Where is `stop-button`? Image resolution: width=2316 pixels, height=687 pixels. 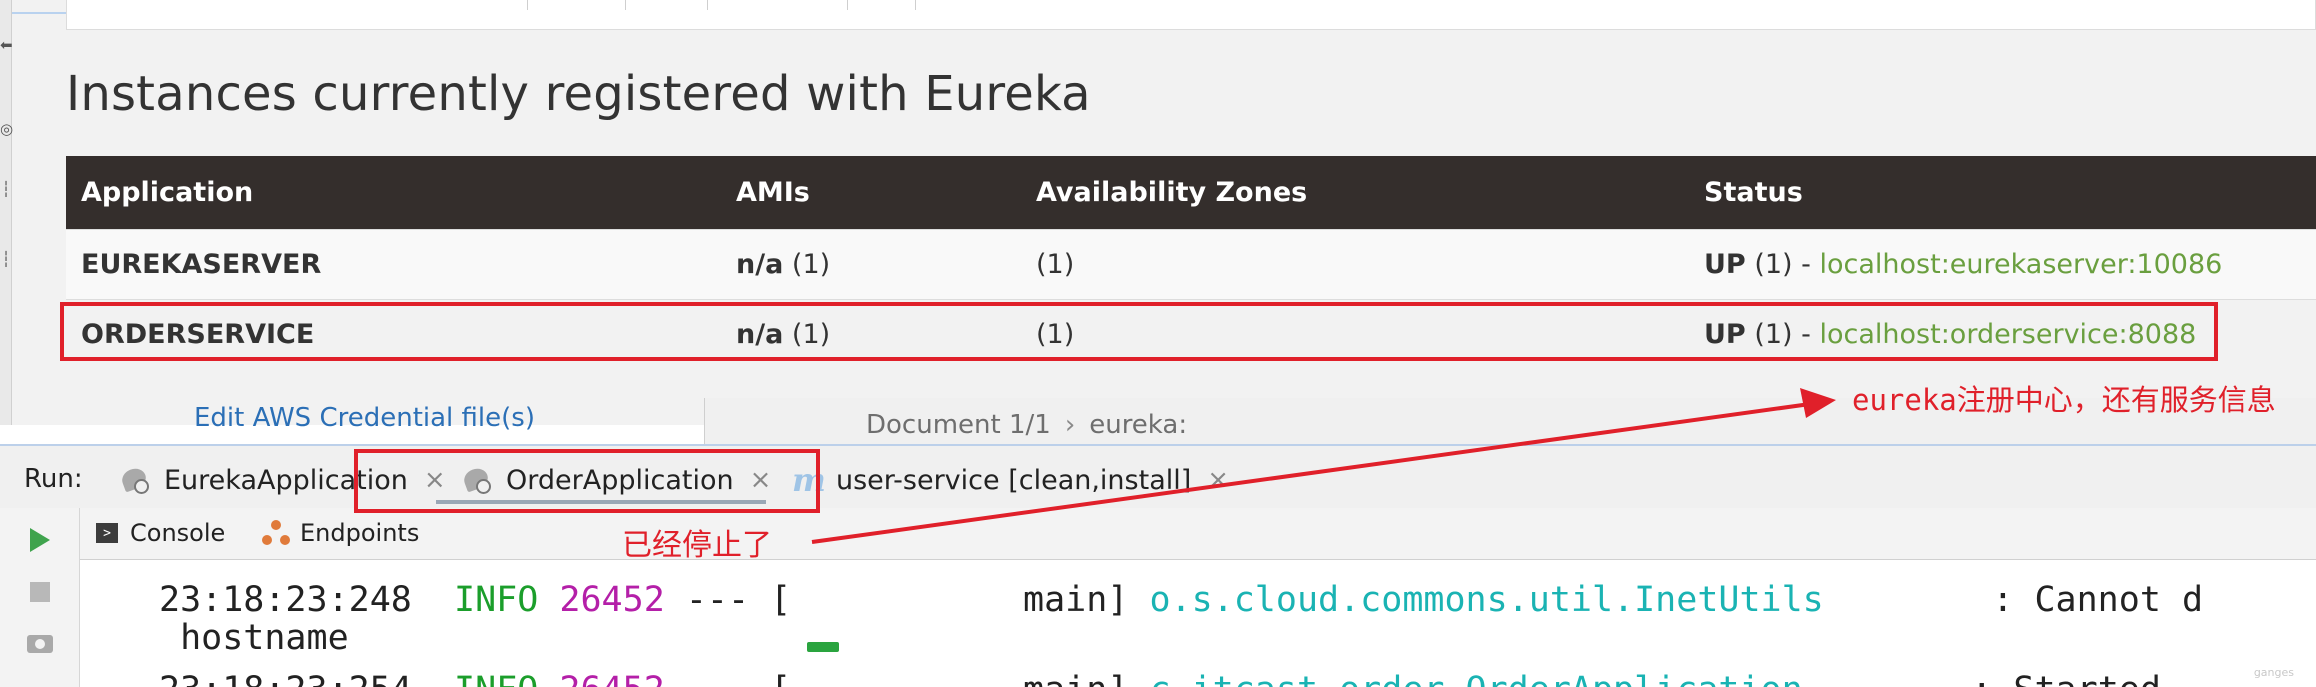 stop-button is located at coordinates (40, 592).